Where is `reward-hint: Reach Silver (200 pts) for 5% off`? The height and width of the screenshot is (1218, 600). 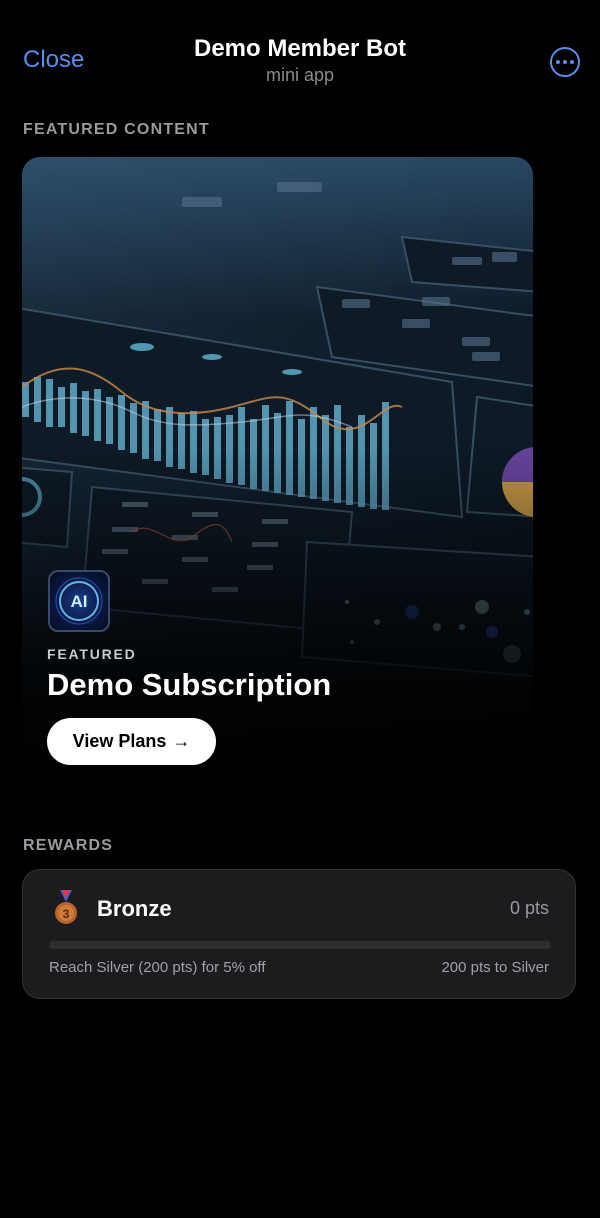
reward-hint: Reach Silver (200 pts) for 5% off is located at coordinates (157, 967).